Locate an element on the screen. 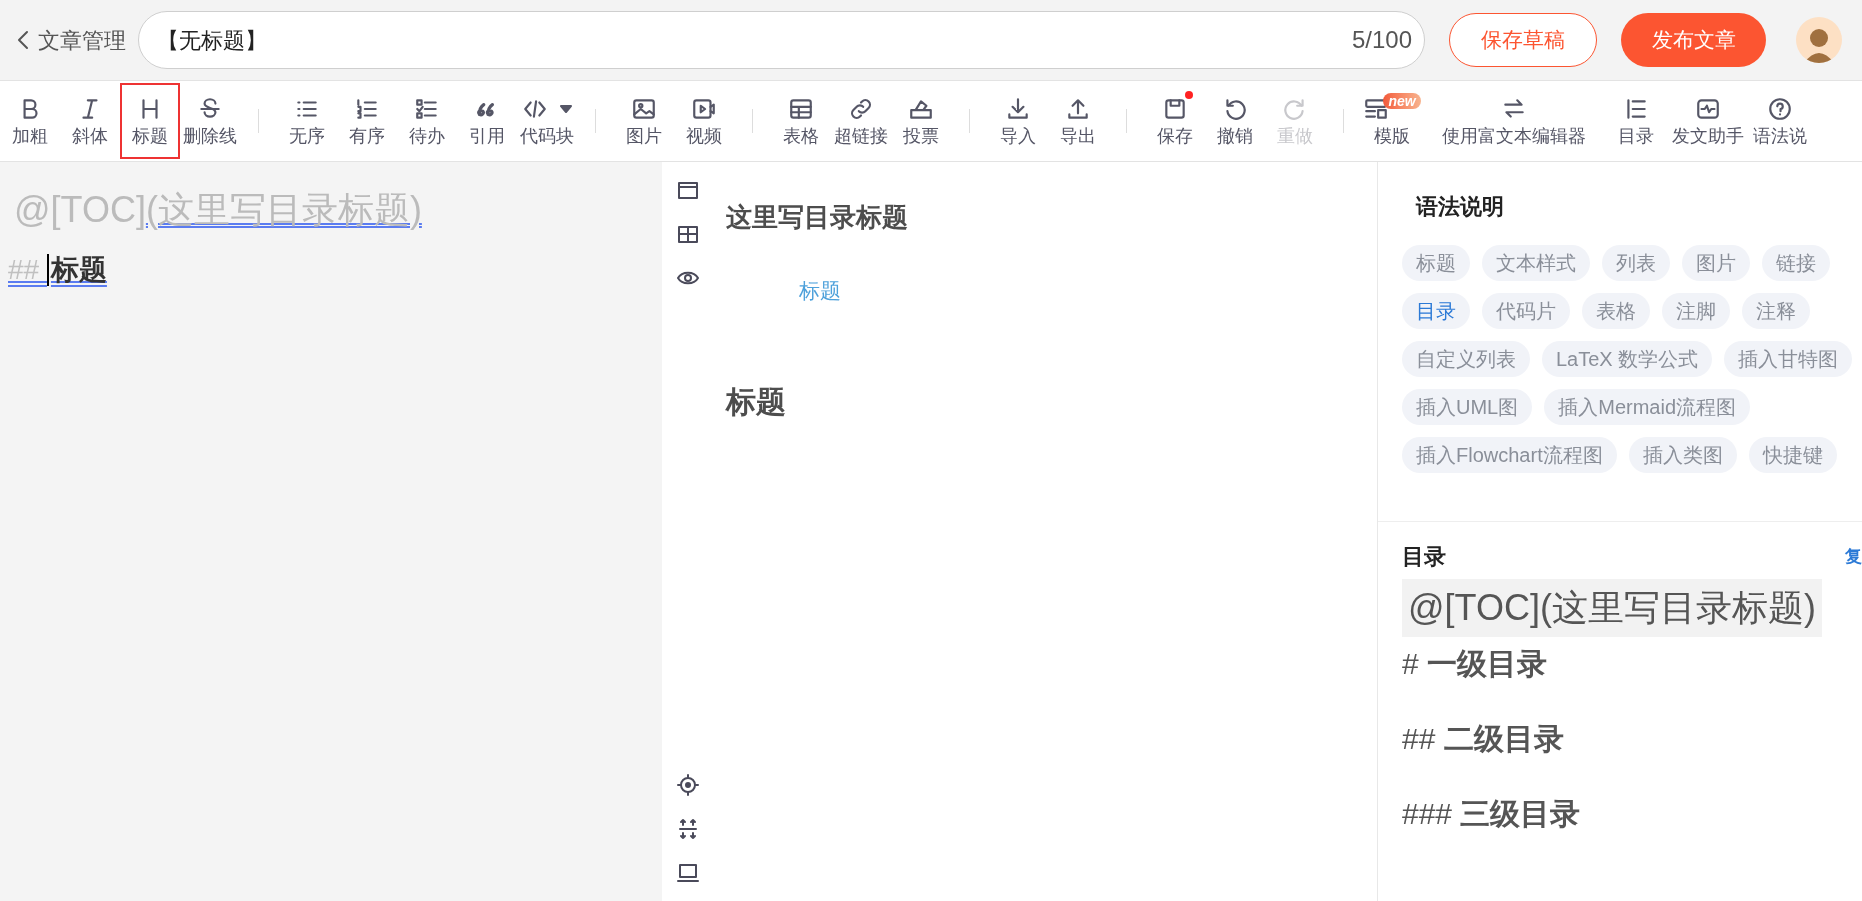 This screenshot has width=1862, height=901. numbered-list-icon is located at coordinates (367, 109).